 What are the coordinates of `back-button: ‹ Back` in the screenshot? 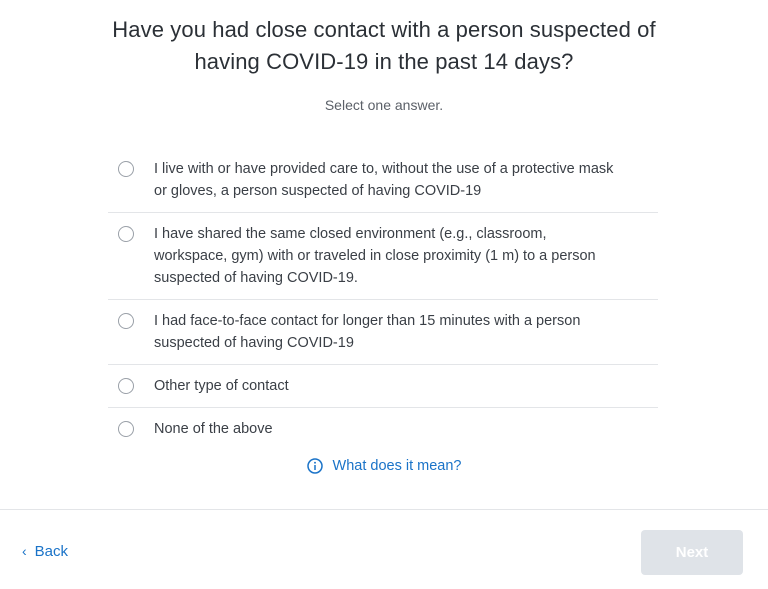 It's located at (45, 551).